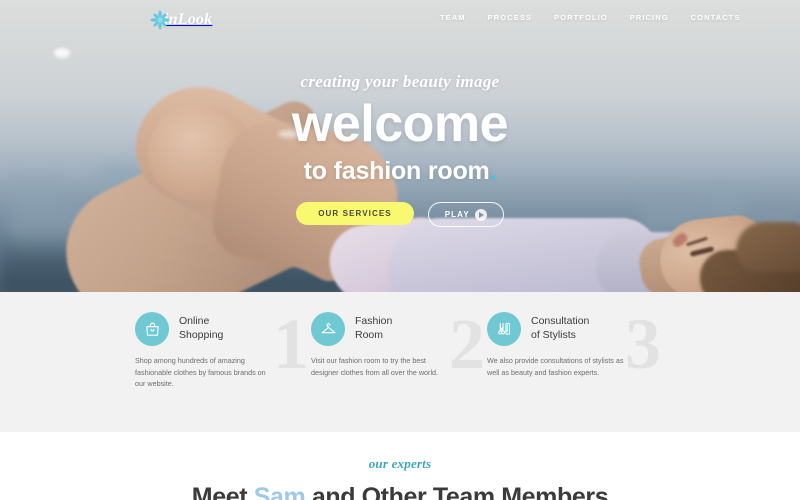 This screenshot has width=800, height=500. I want to click on feature-title: Consultation of Stylists, so click(560, 329).